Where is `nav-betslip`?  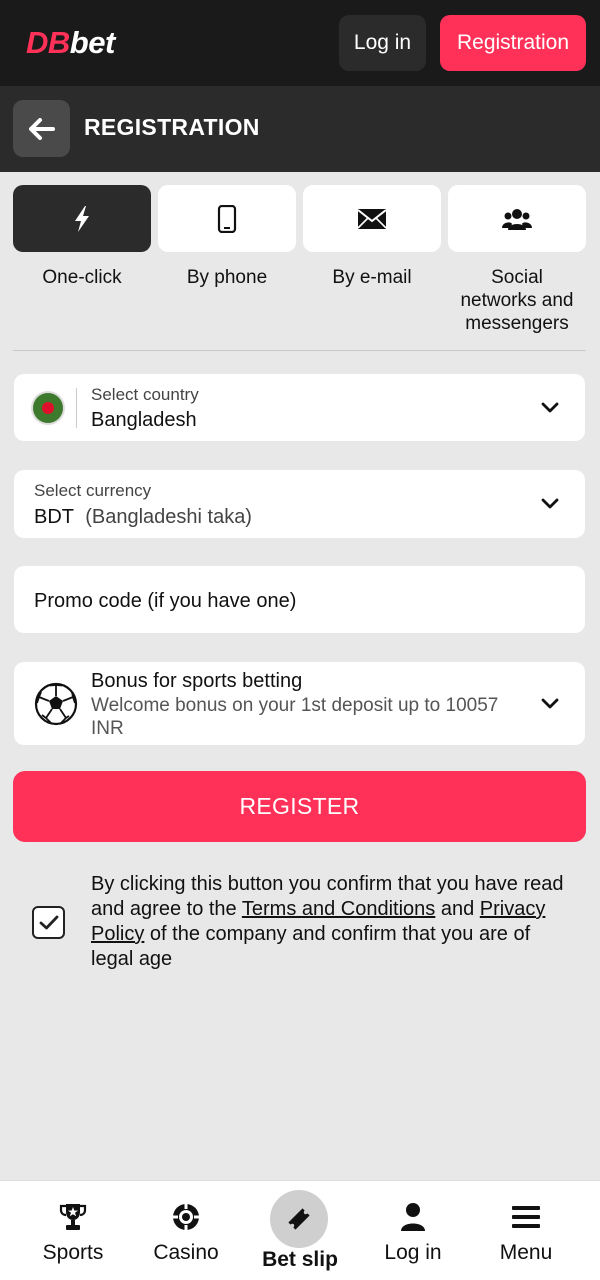
nav-betslip is located at coordinates (299, 1219).